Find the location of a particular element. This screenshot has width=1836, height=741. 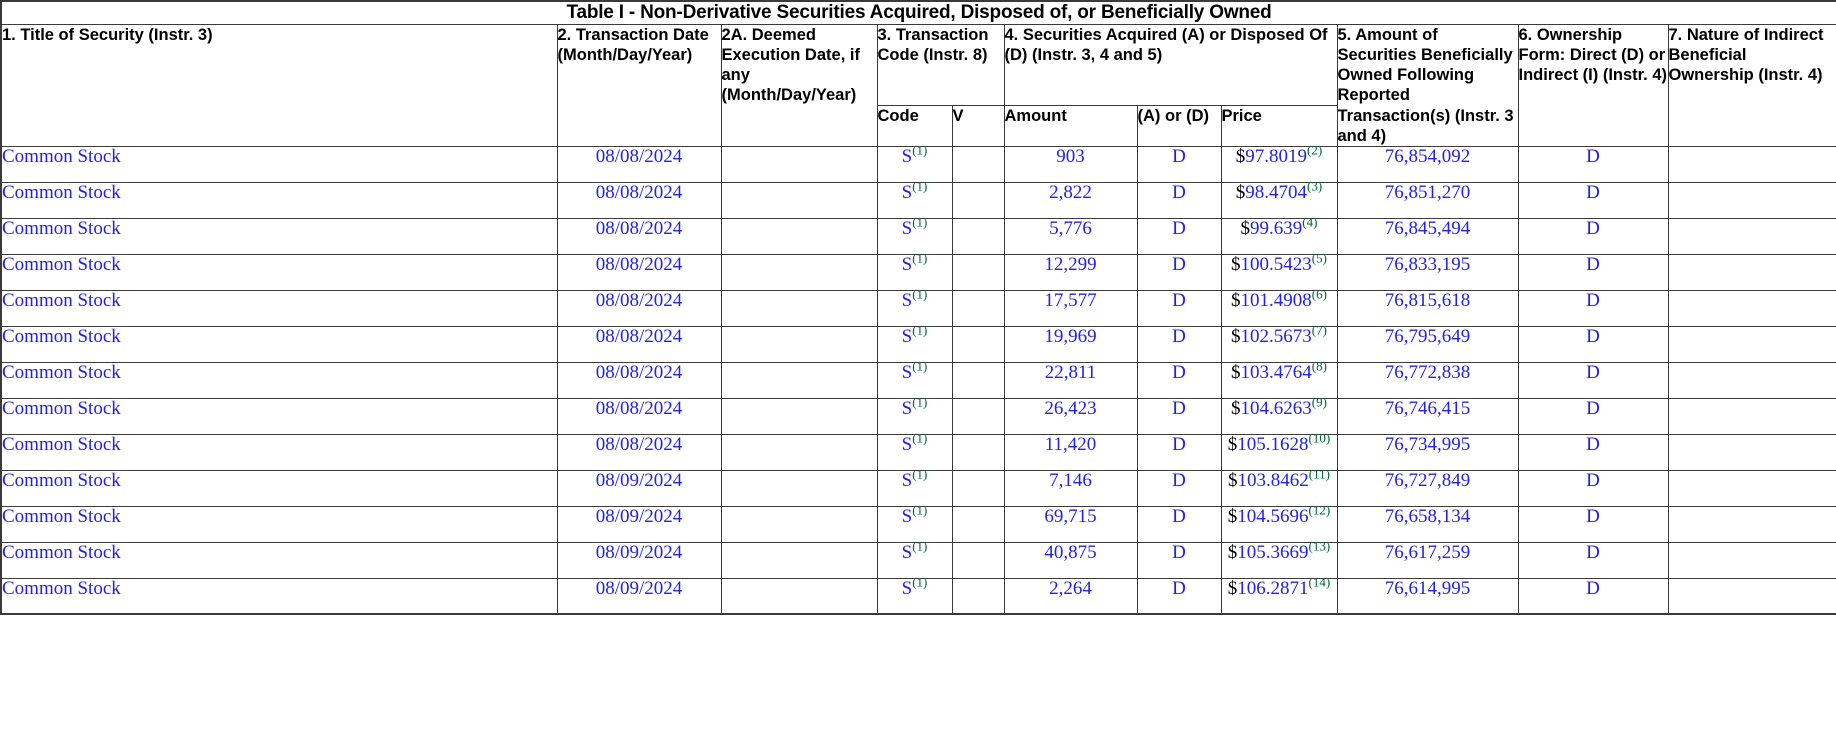

cell-price: $102.5673(7) is located at coordinates (1279, 343).